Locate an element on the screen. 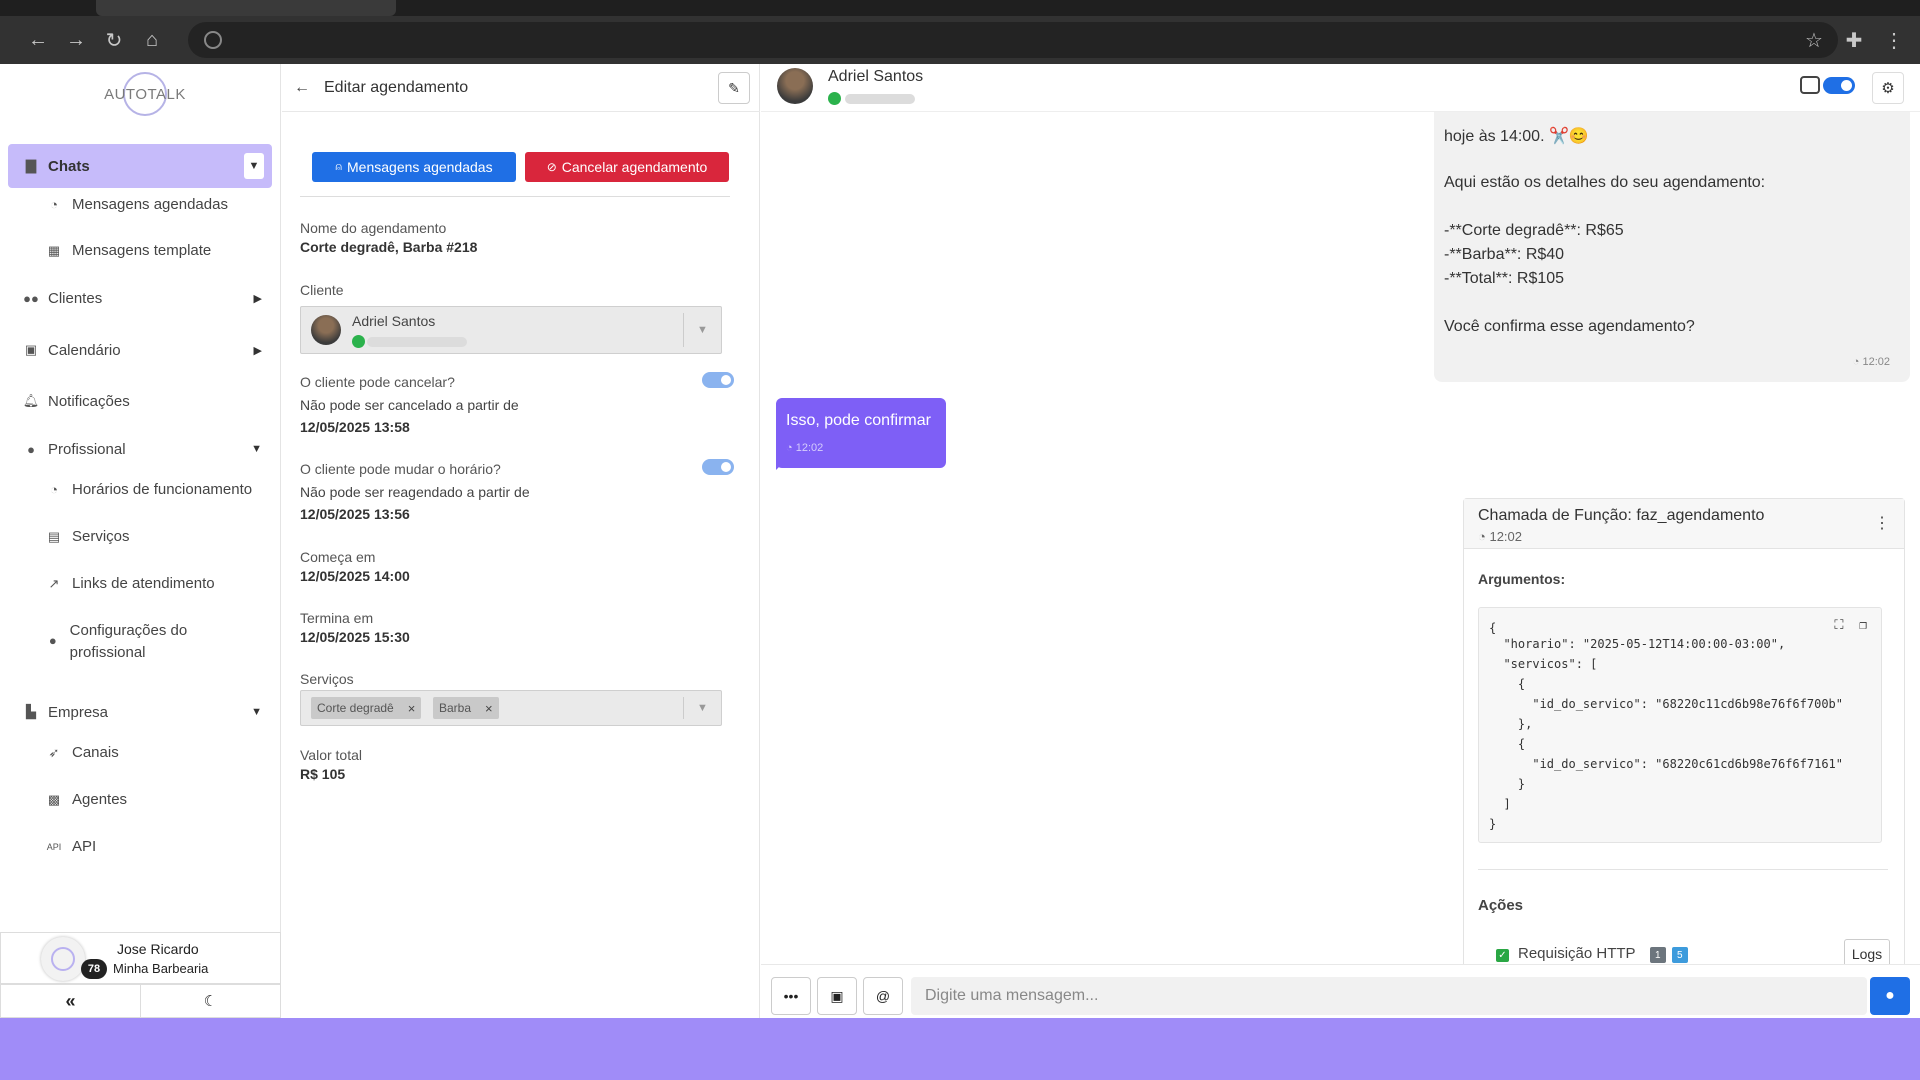  count-badge: 5 is located at coordinates (1680, 955).